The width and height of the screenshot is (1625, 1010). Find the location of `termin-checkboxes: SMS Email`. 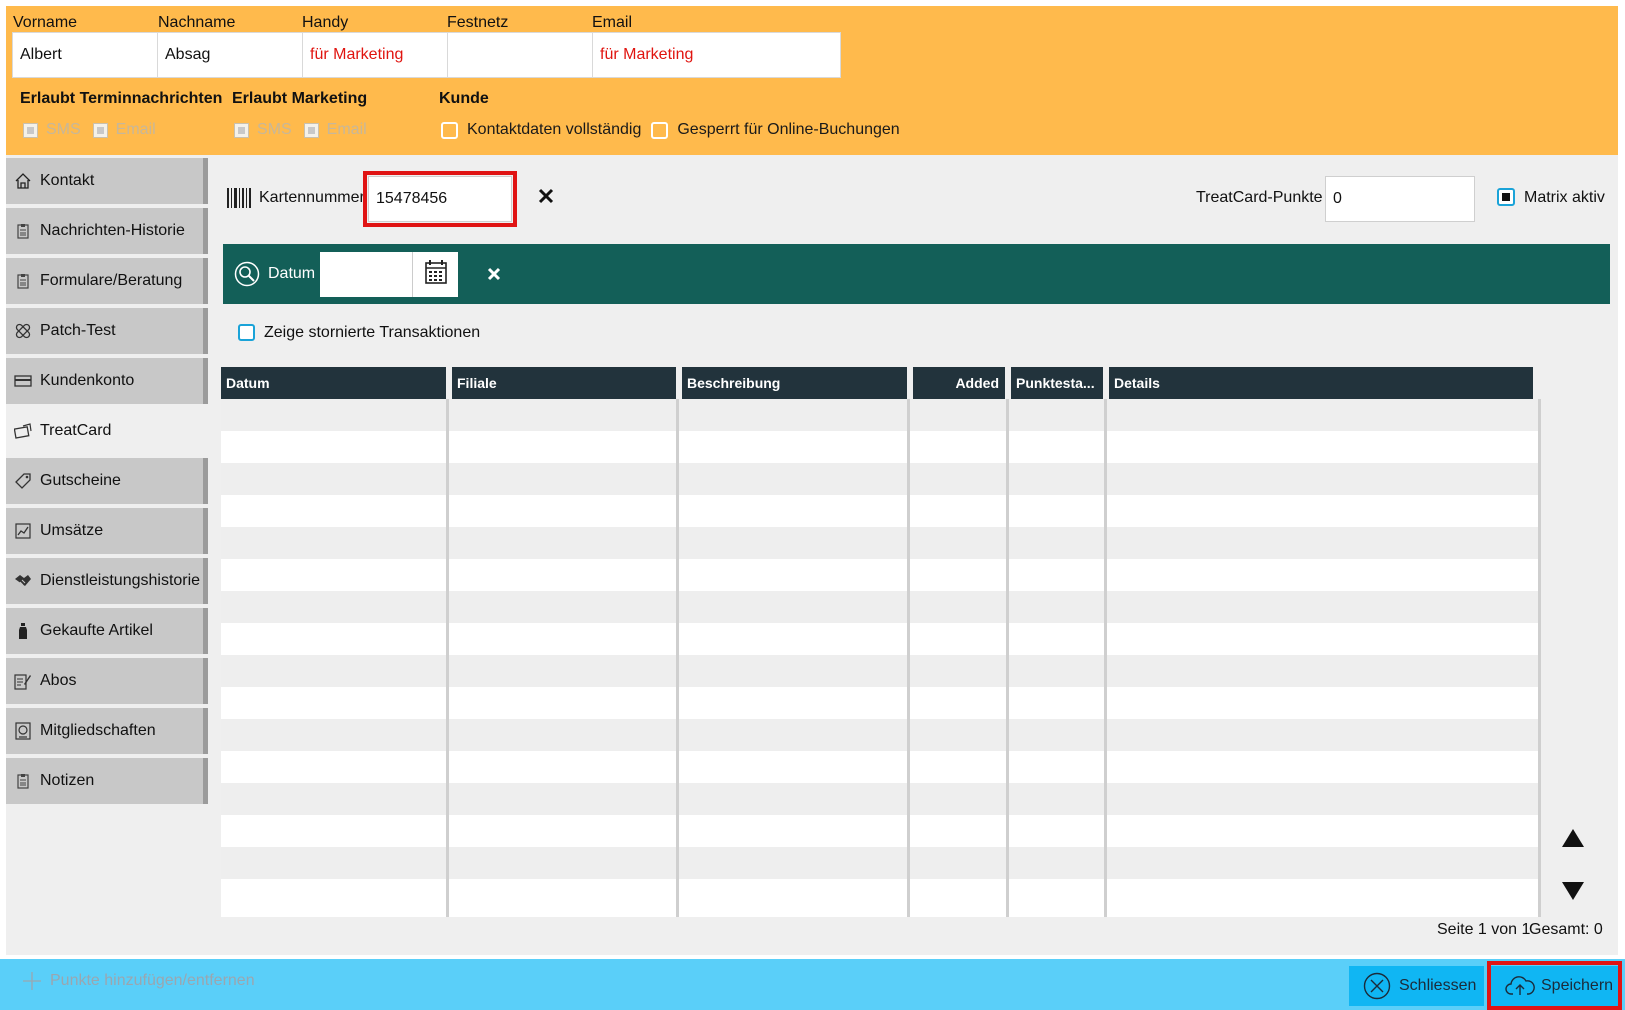

termin-checkboxes: SMS Email is located at coordinates (95, 130).